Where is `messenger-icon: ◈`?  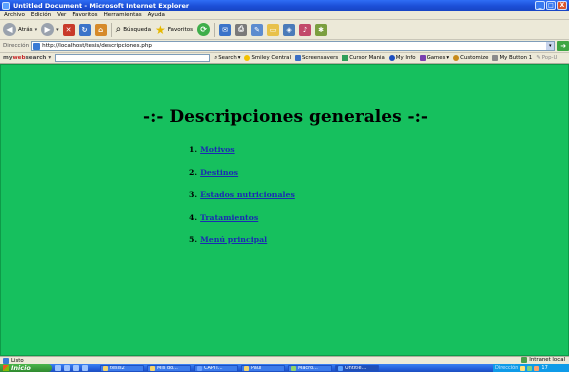
messenger-icon: ◈ is located at coordinates (289, 29).